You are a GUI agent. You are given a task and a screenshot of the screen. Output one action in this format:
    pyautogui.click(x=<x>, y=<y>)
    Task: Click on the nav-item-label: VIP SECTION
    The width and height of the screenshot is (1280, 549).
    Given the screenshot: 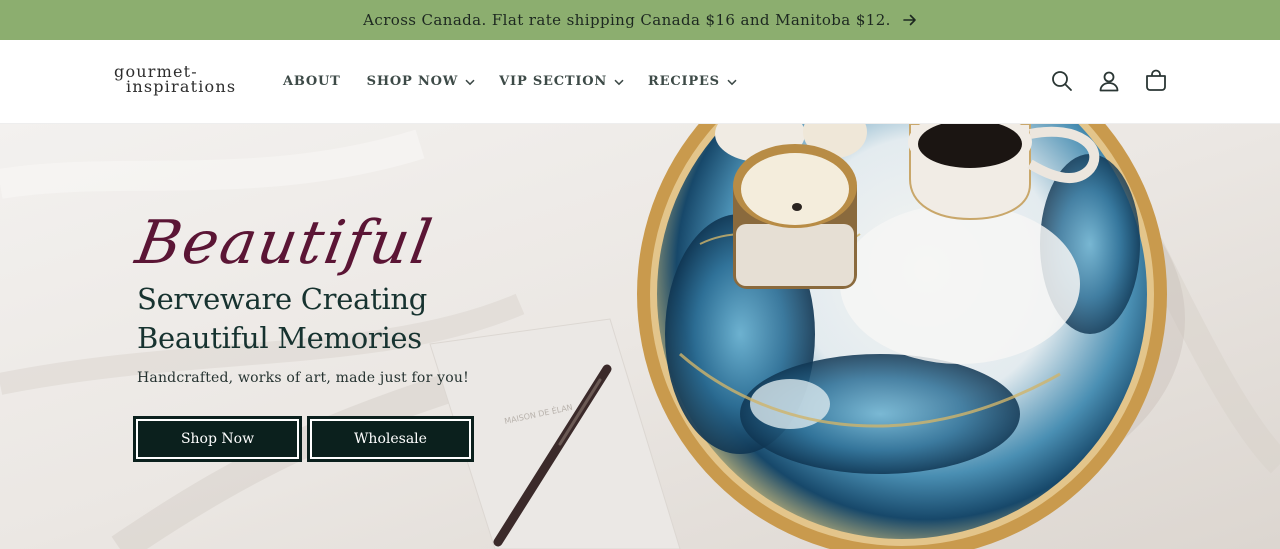 What is the action you would take?
    pyautogui.click(x=553, y=81)
    